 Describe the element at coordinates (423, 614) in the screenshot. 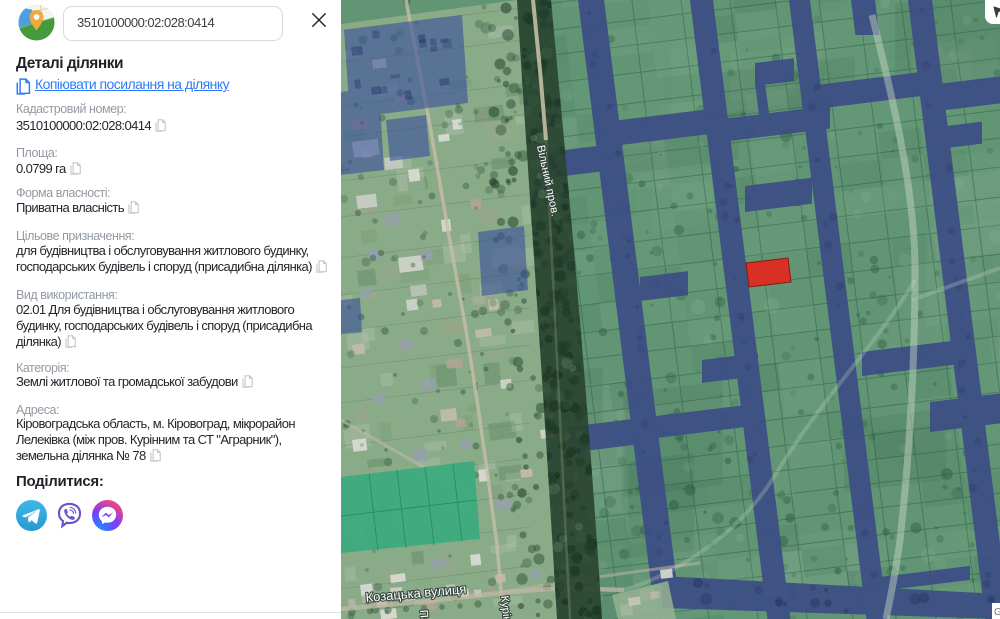

I see `svg-text: Пар` at that location.